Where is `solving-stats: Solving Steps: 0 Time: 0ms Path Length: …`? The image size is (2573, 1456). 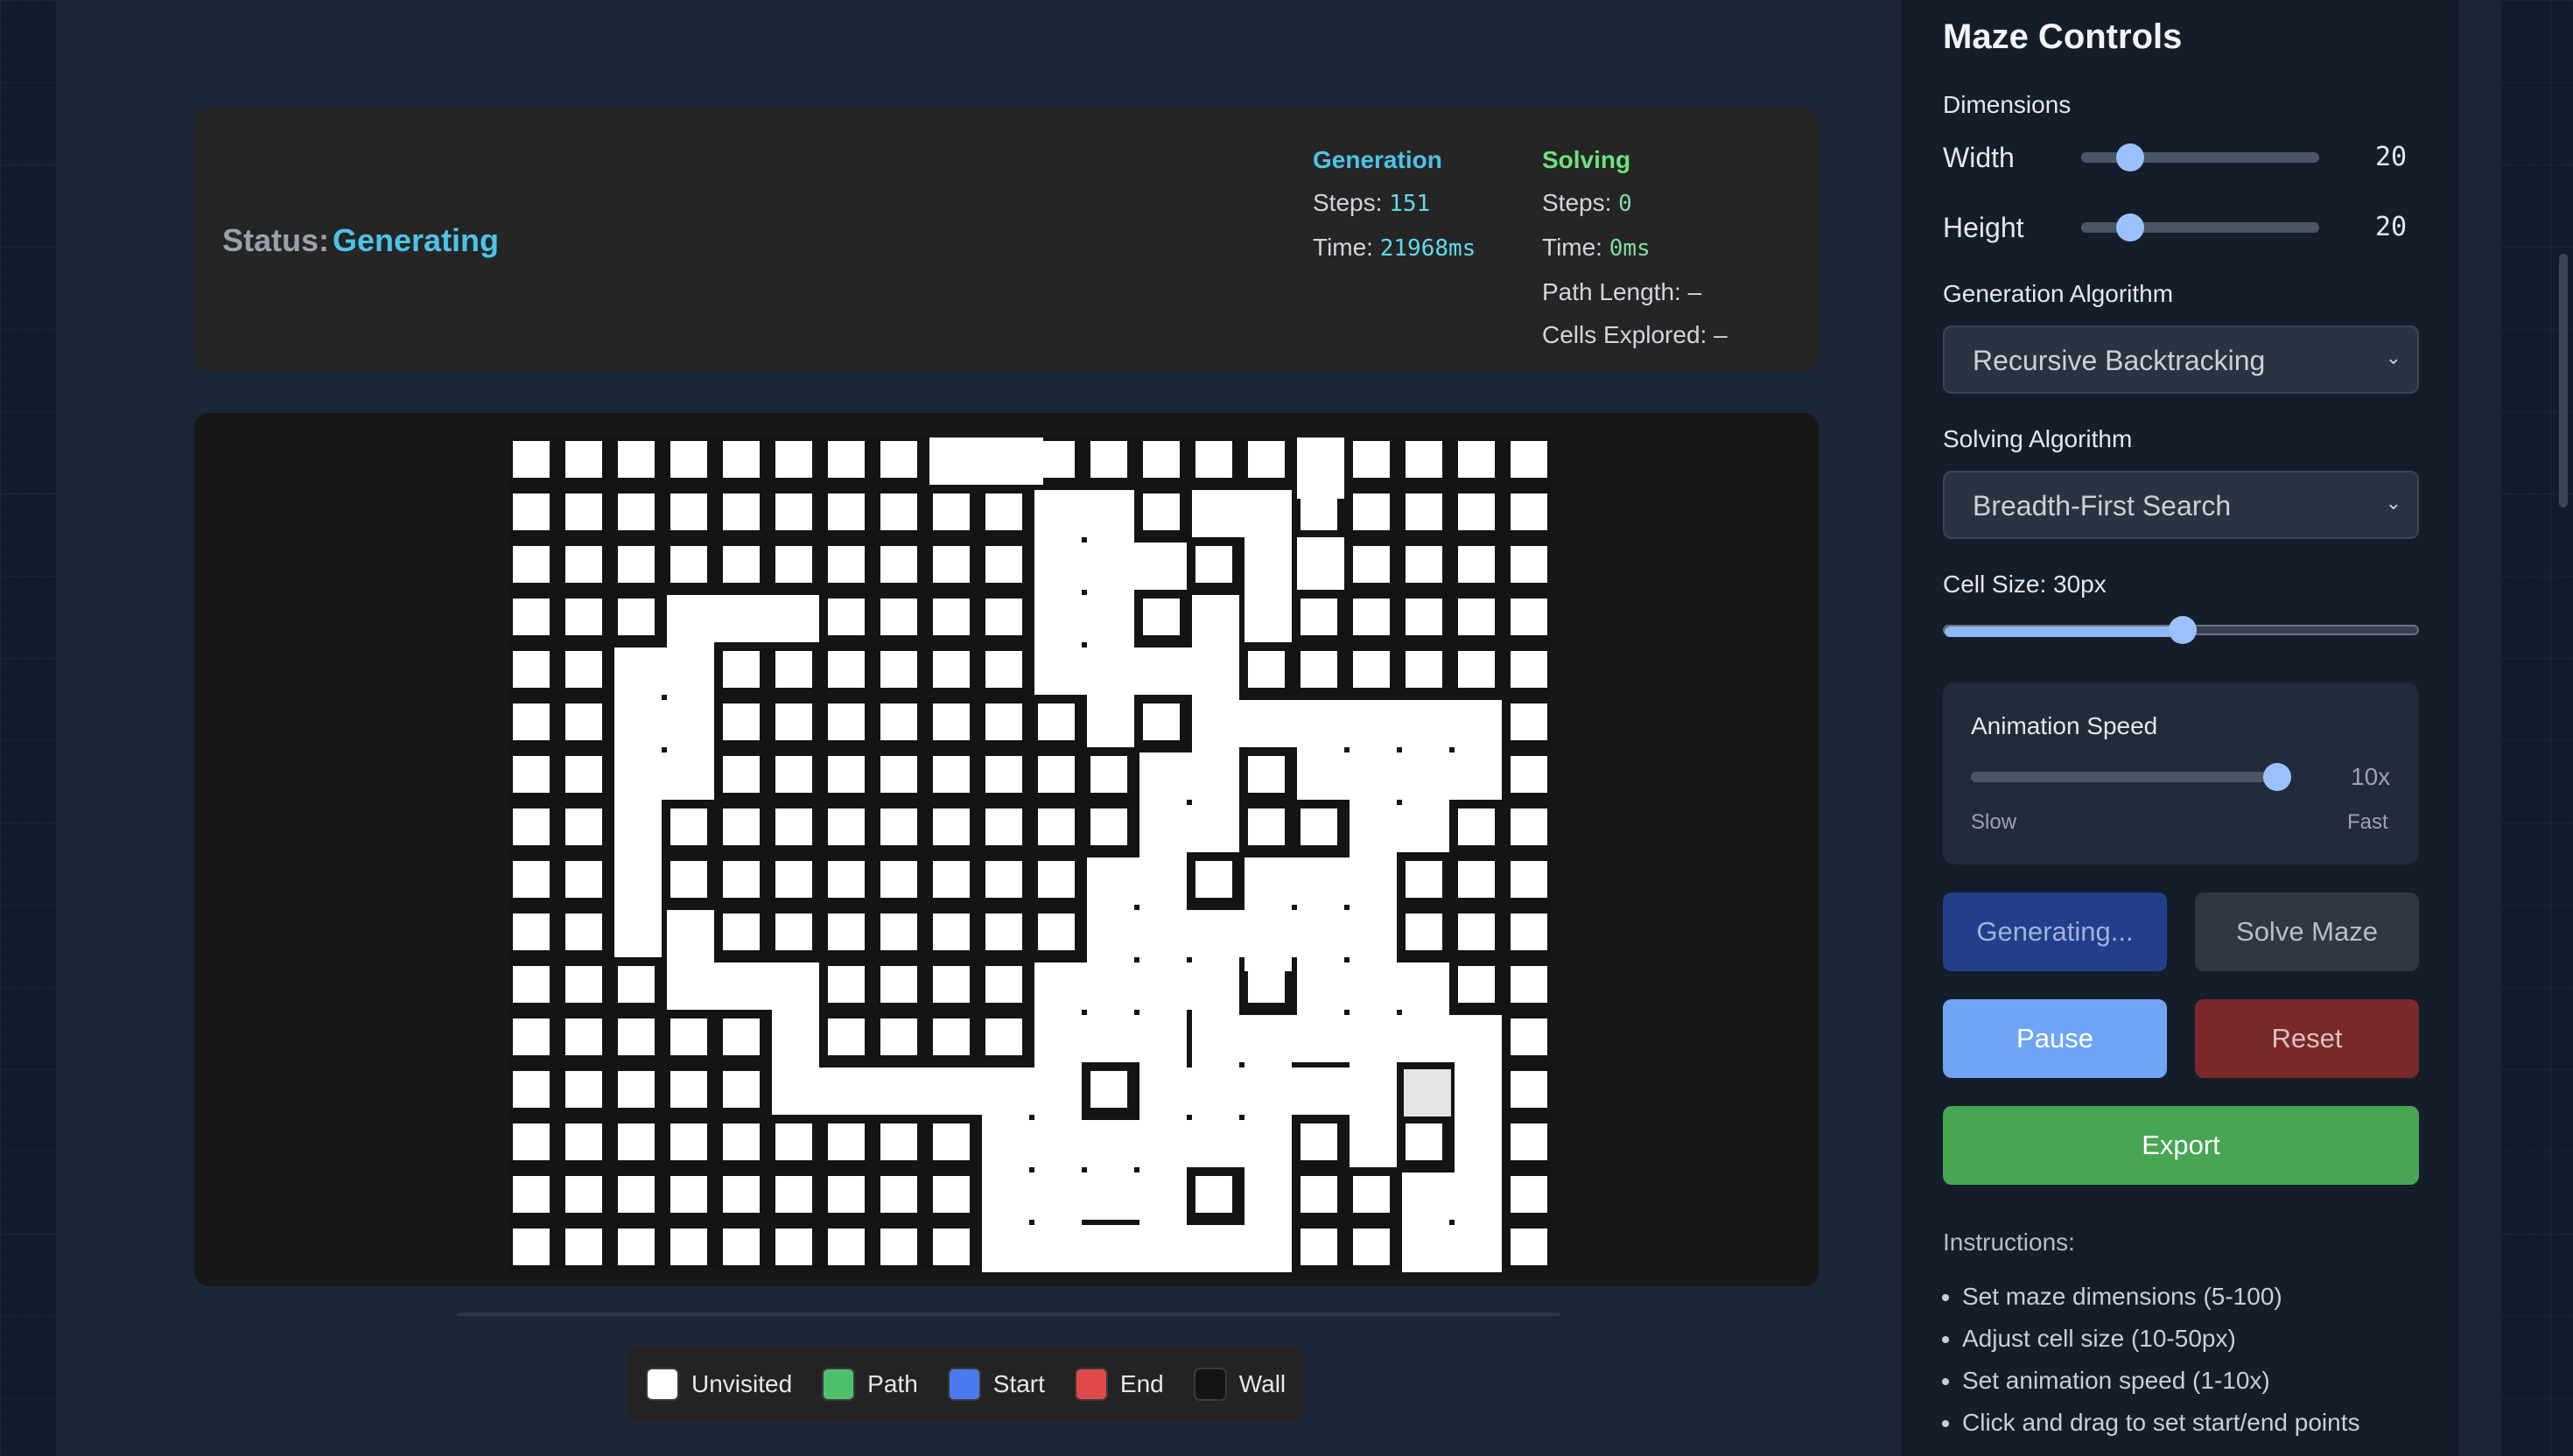
solving-stats: Solving Steps: 0 Time: 0ms Path Length: … is located at coordinates (1635, 247).